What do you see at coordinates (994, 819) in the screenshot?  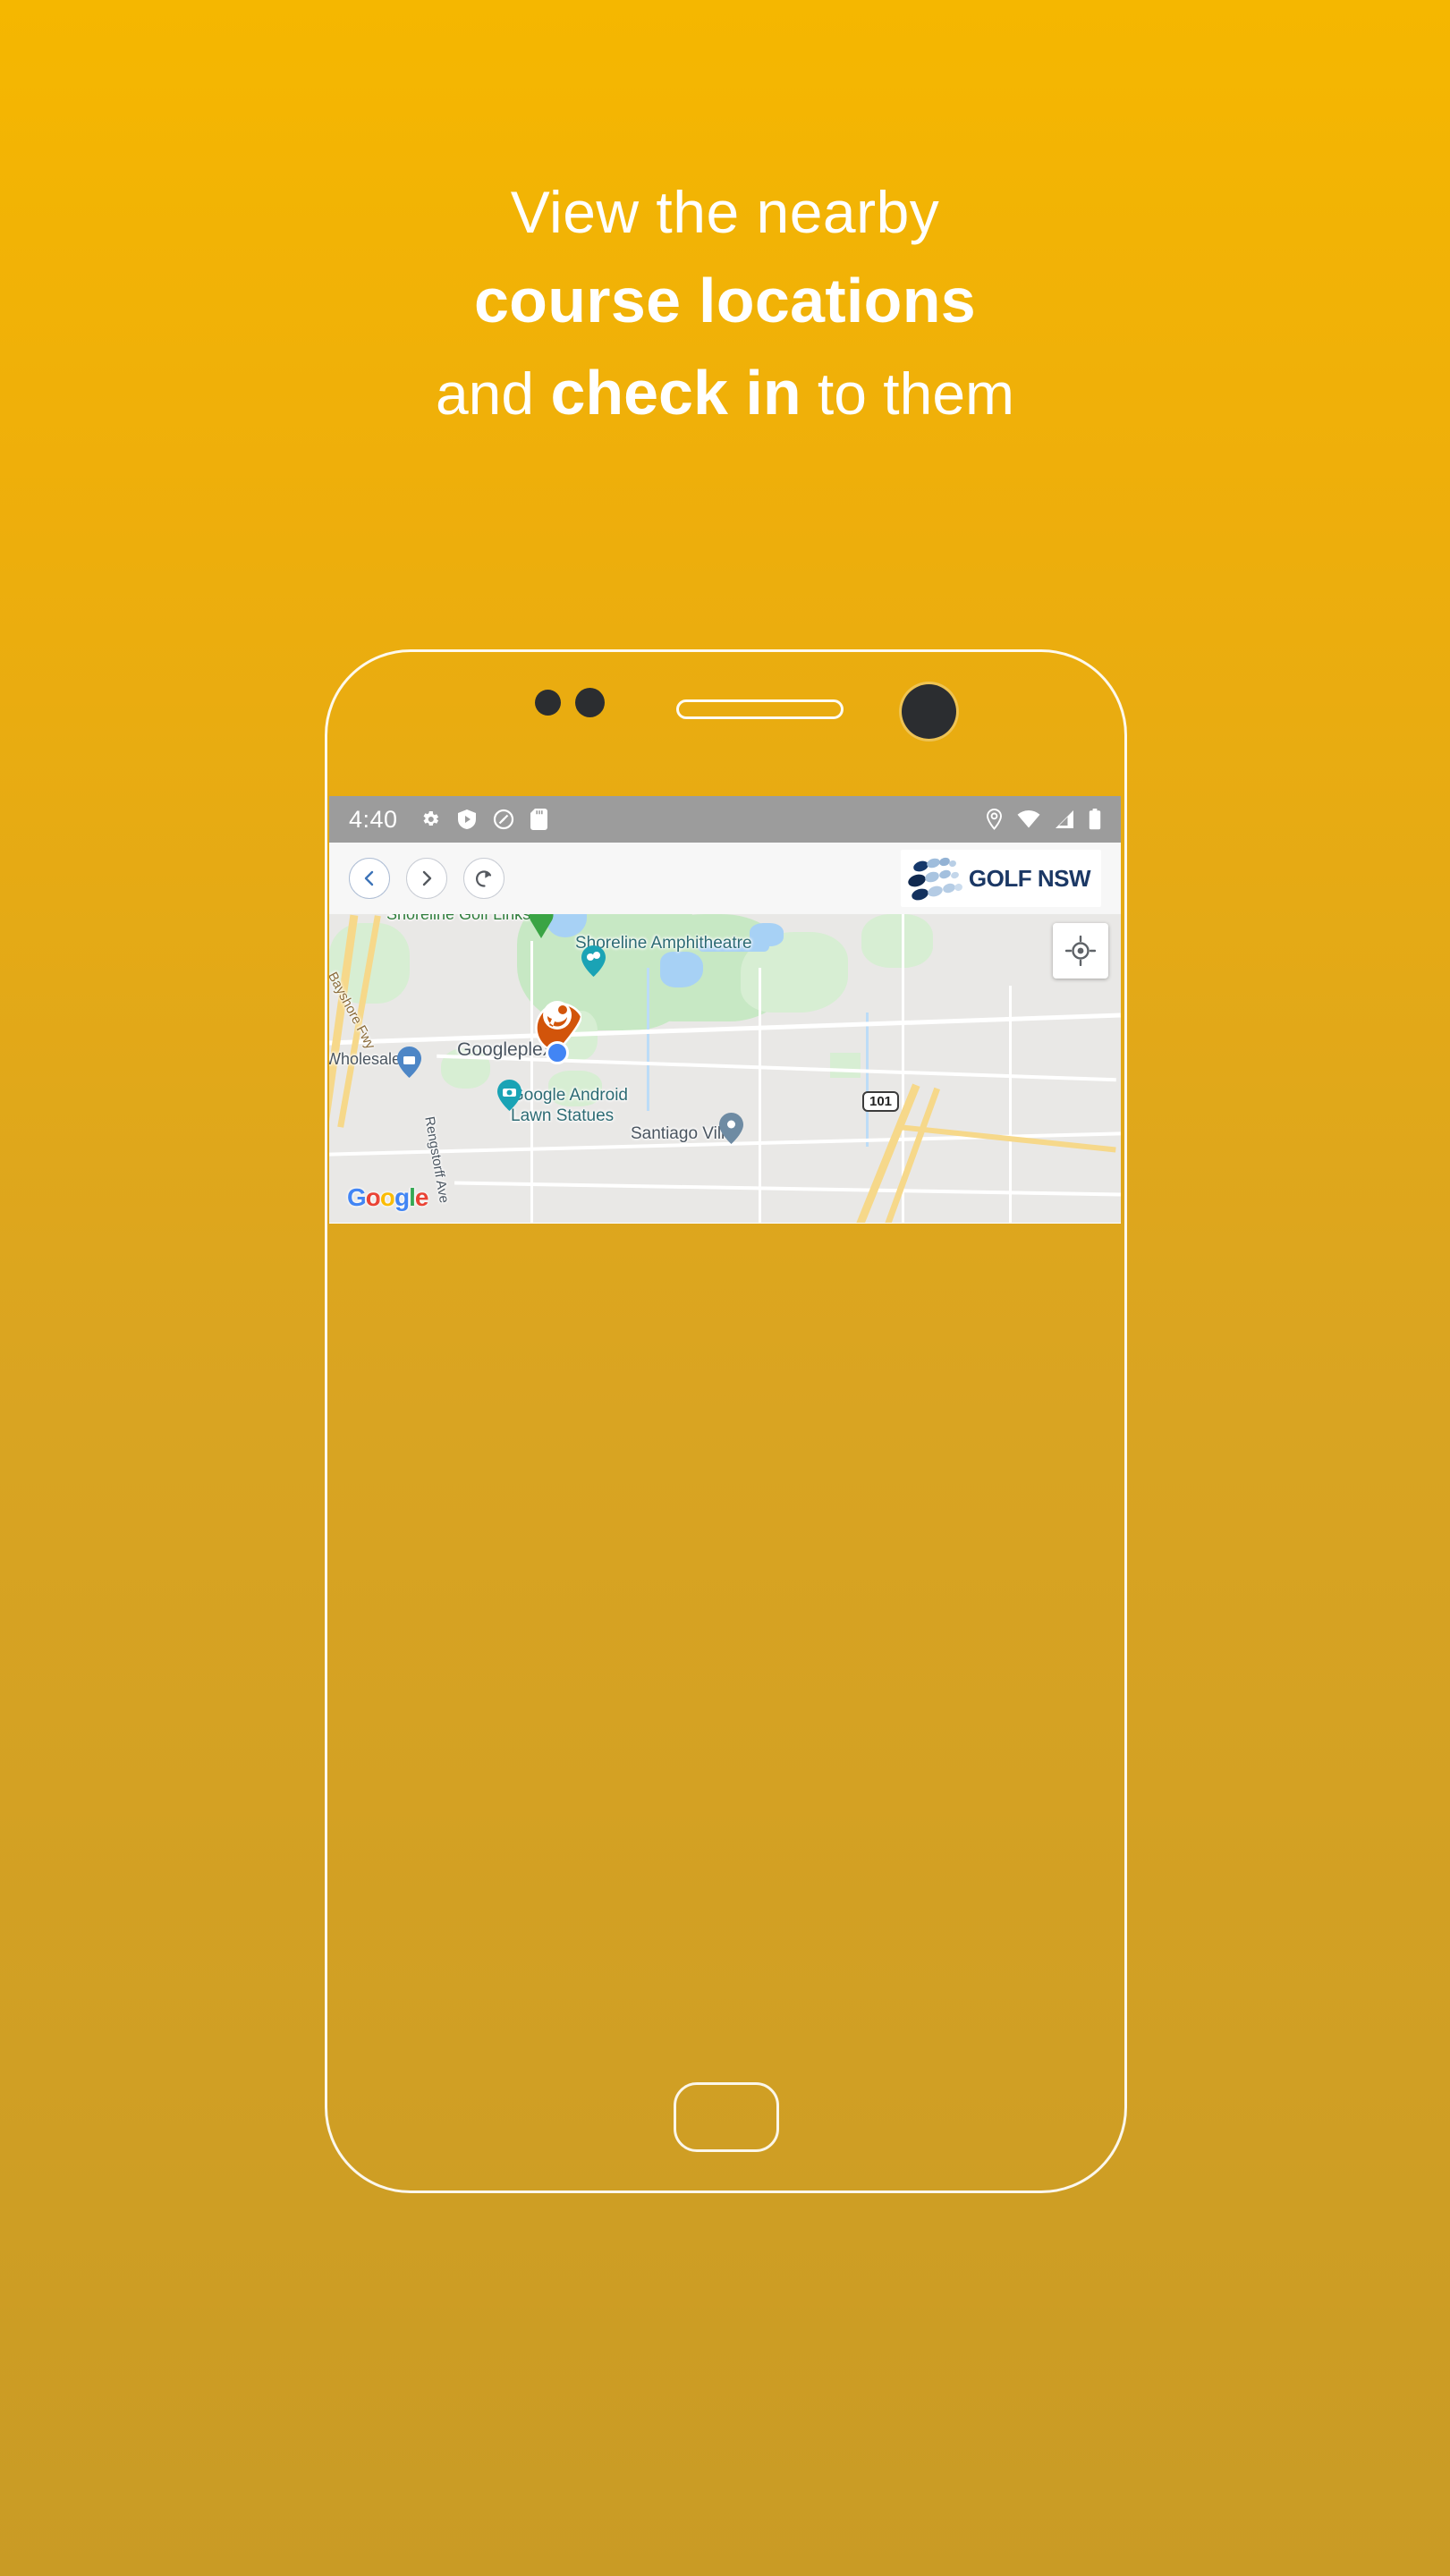 I see `location-pin-icon` at bounding box center [994, 819].